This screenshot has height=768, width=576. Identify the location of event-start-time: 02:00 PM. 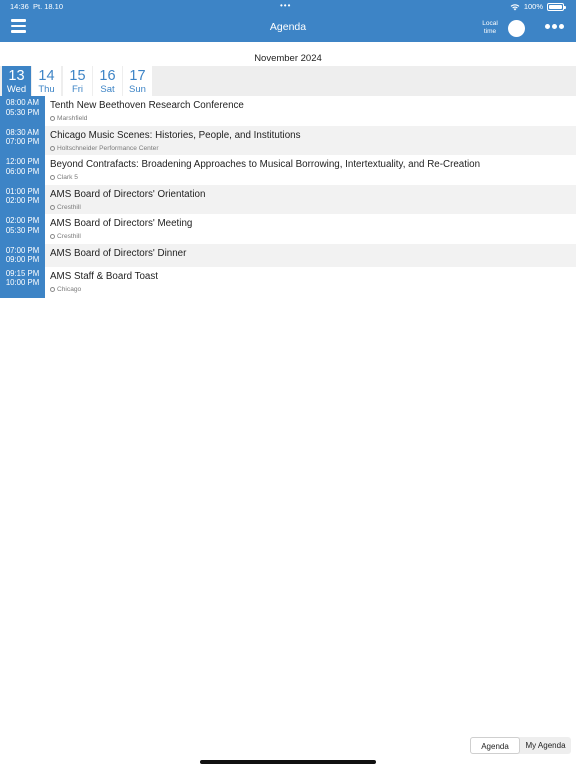
(22, 220).